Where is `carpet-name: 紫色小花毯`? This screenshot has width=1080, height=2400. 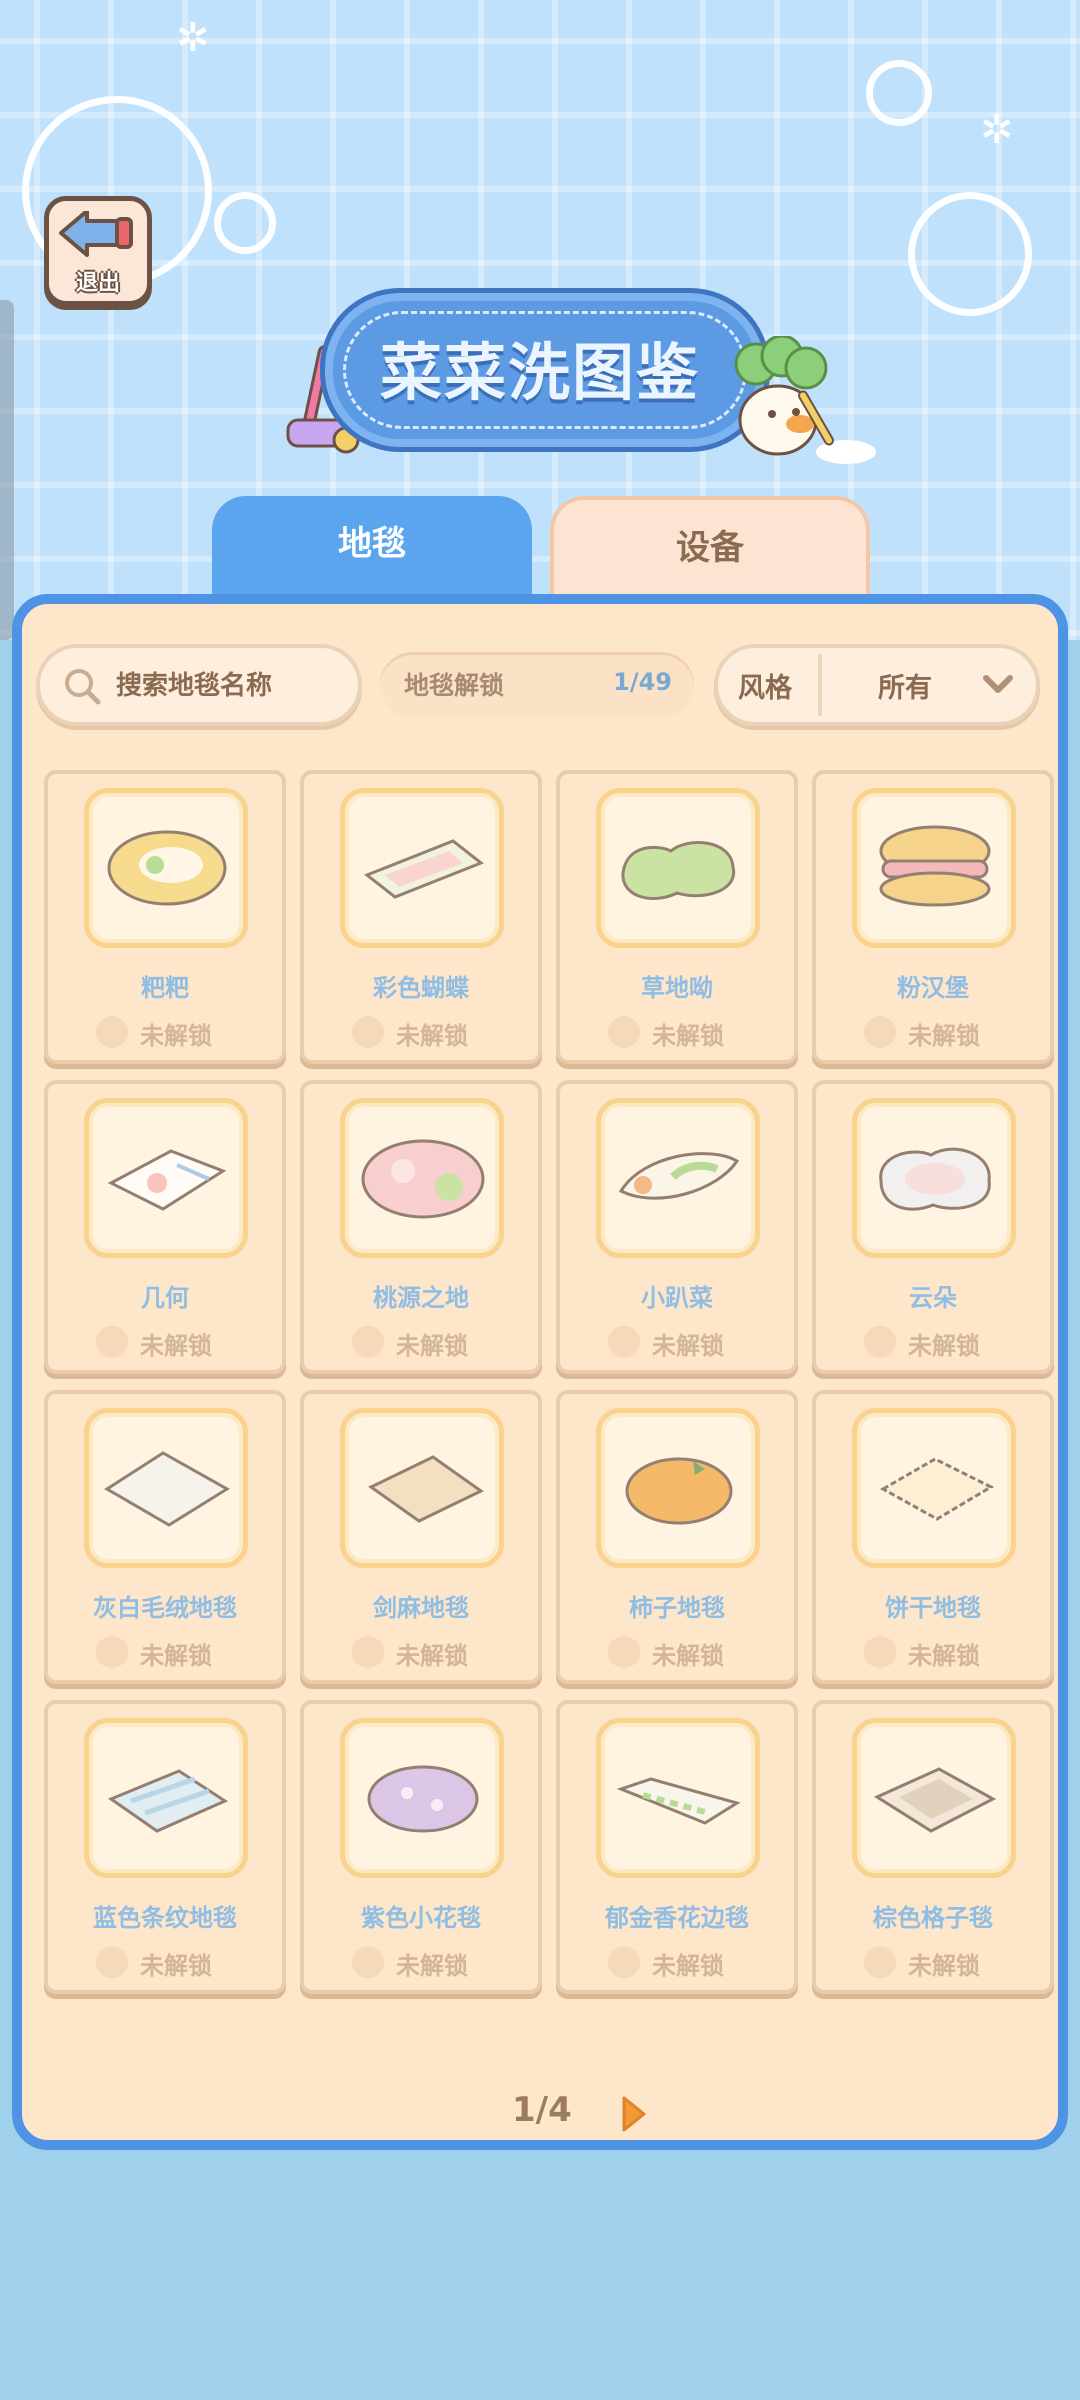
carpet-name: 紫色小花毯 is located at coordinates (421, 1918).